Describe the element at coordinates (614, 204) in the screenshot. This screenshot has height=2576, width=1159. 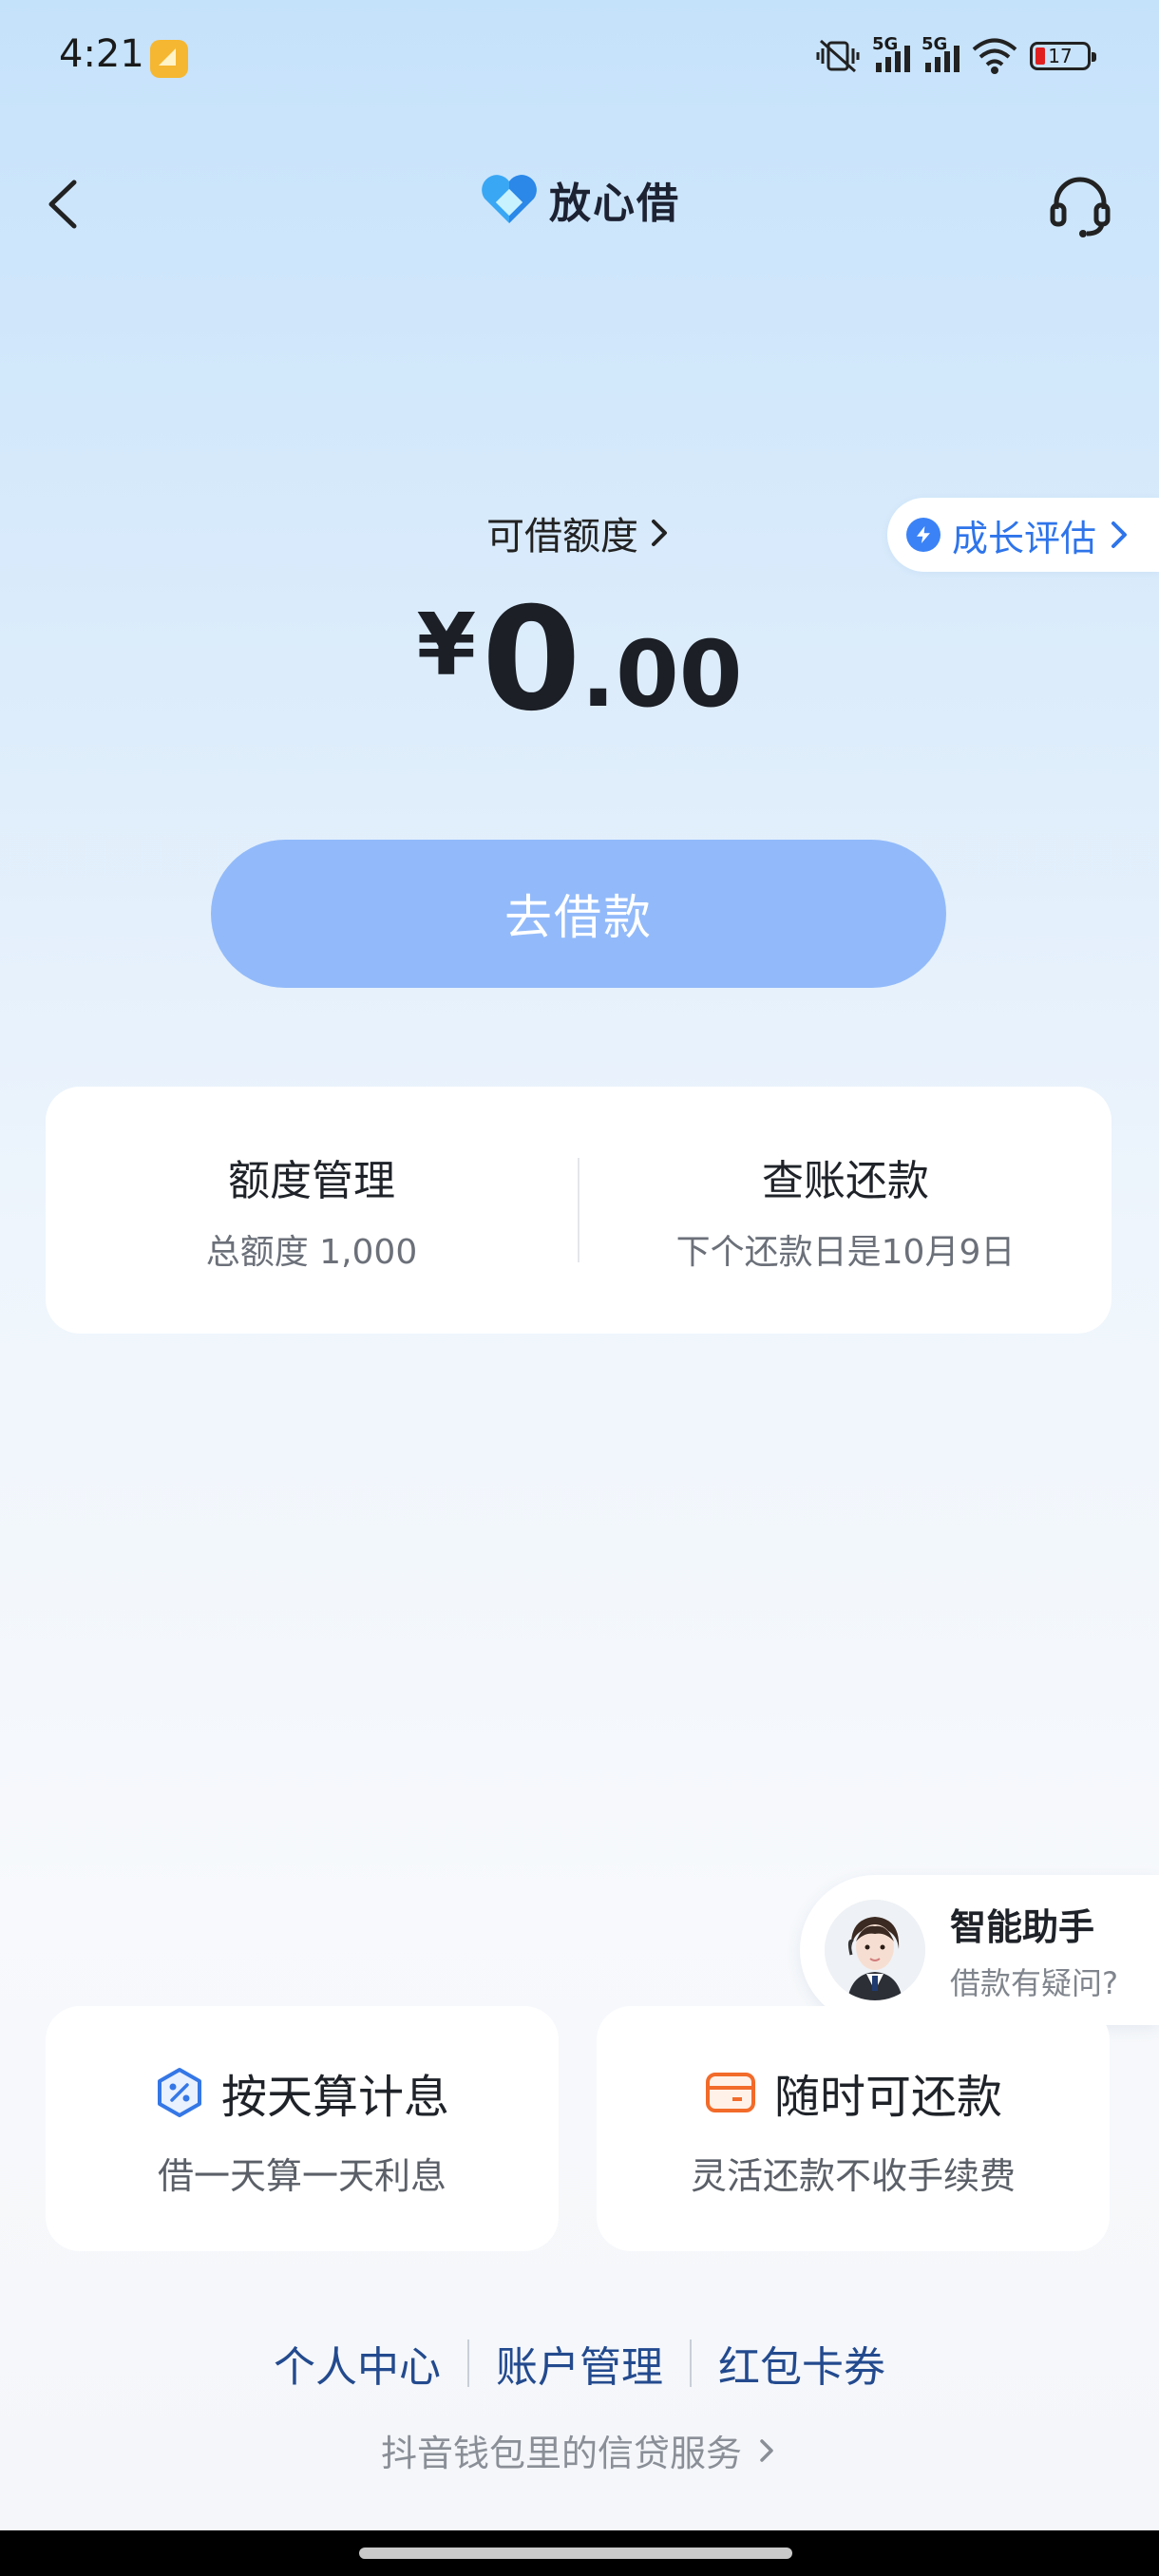
I see `page-title: 放心借` at that location.